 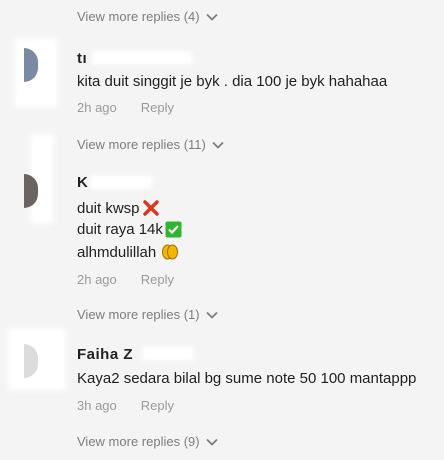 I want to click on timestamp: 3h ago, so click(x=97, y=405).